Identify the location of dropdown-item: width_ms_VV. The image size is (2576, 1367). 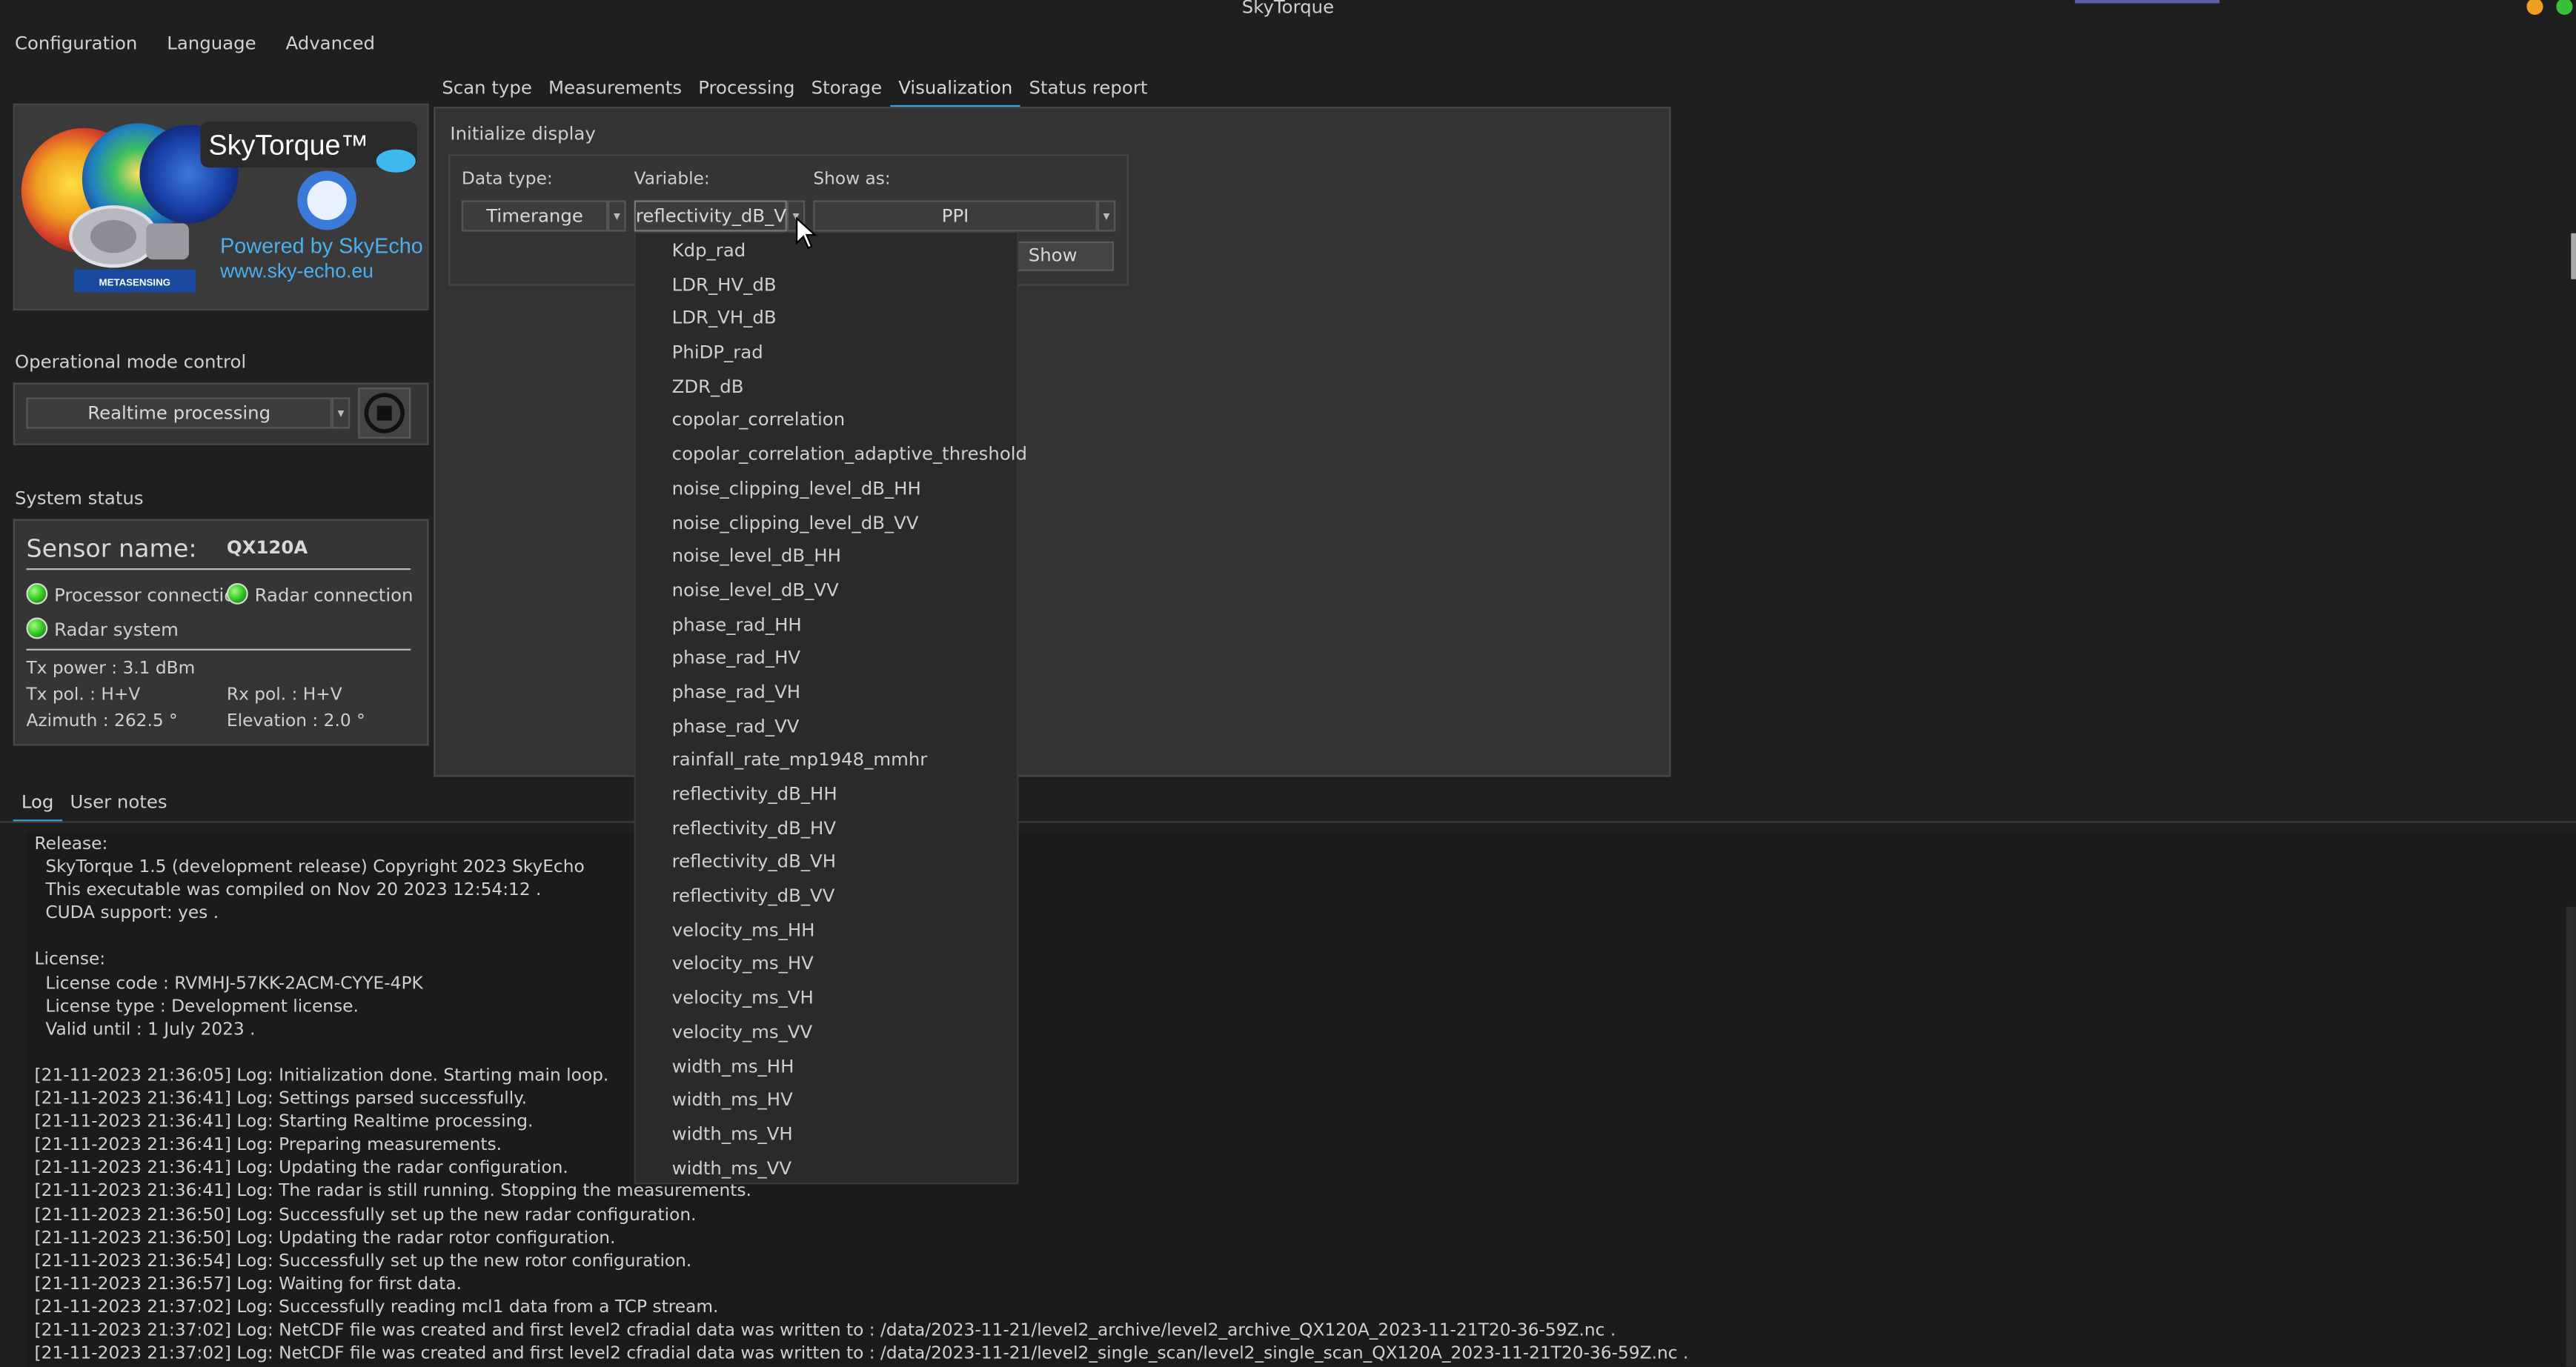
(826, 1169).